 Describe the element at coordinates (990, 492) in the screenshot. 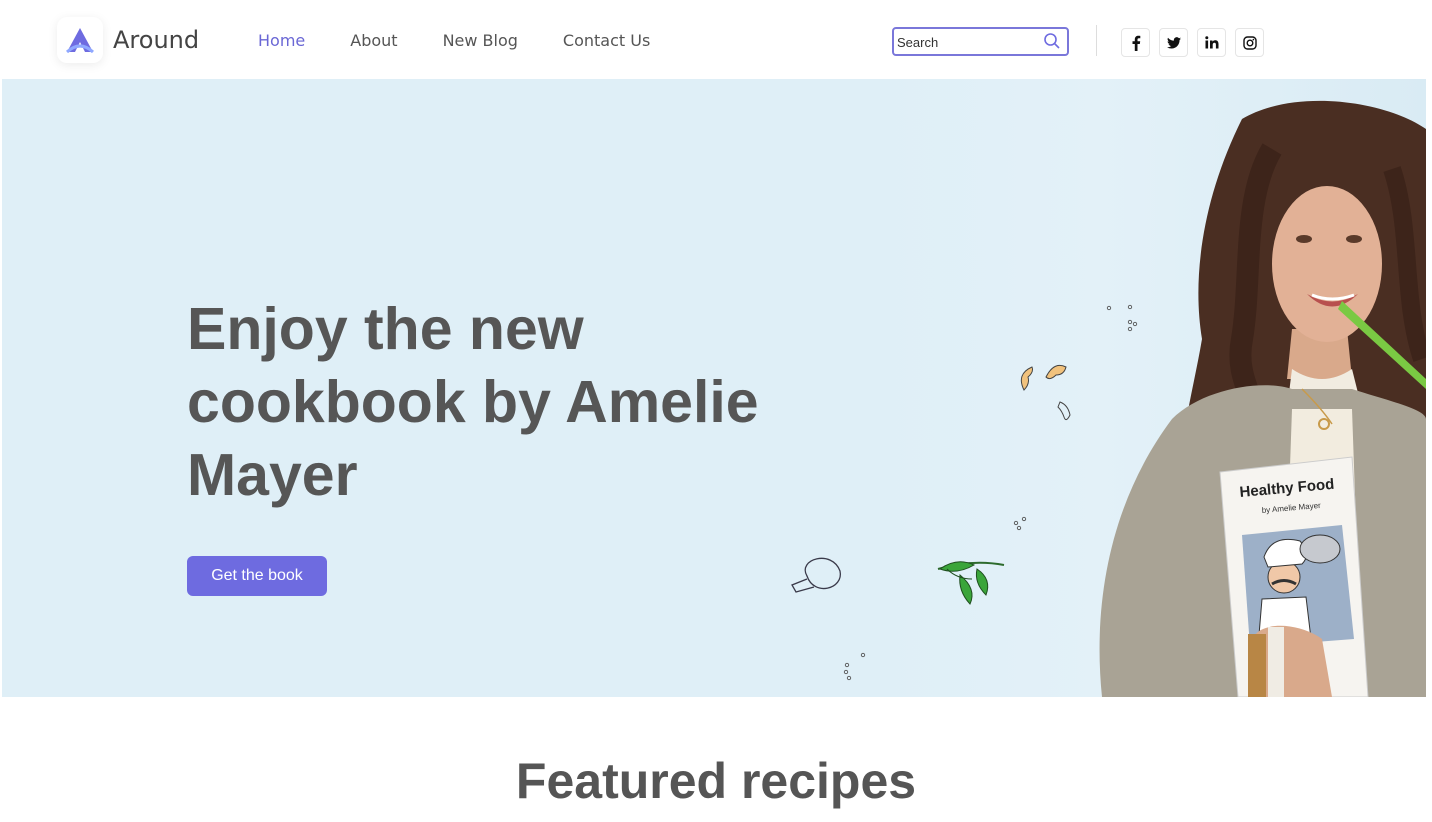

I see `seed-dots-doodle` at that location.